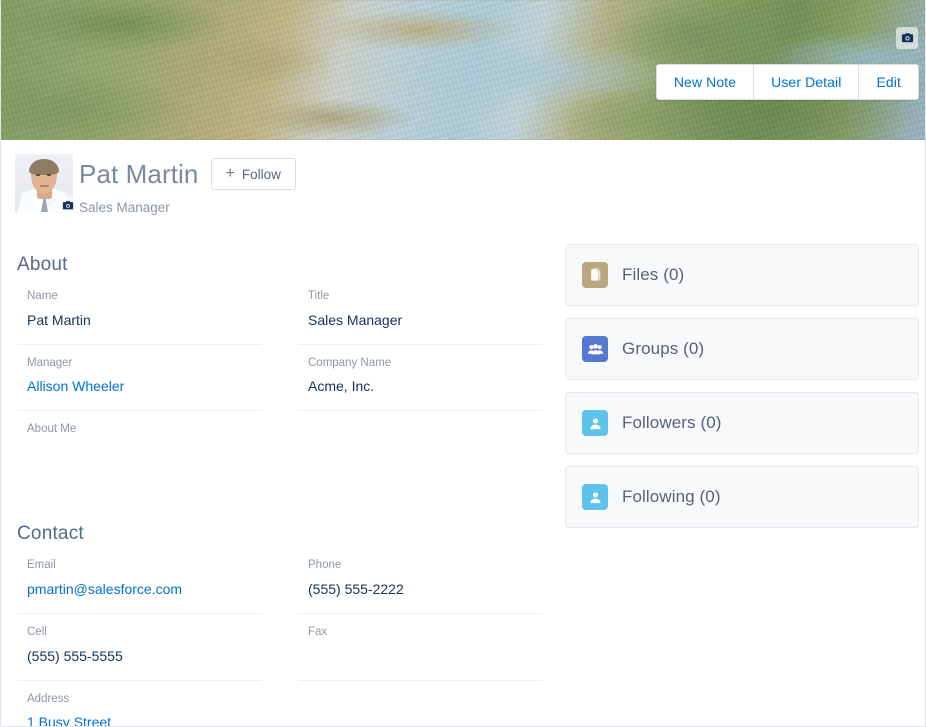  What do you see at coordinates (139, 173) in the screenshot?
I see `page-title: Pat Martin` at bounding box center [139, 173].